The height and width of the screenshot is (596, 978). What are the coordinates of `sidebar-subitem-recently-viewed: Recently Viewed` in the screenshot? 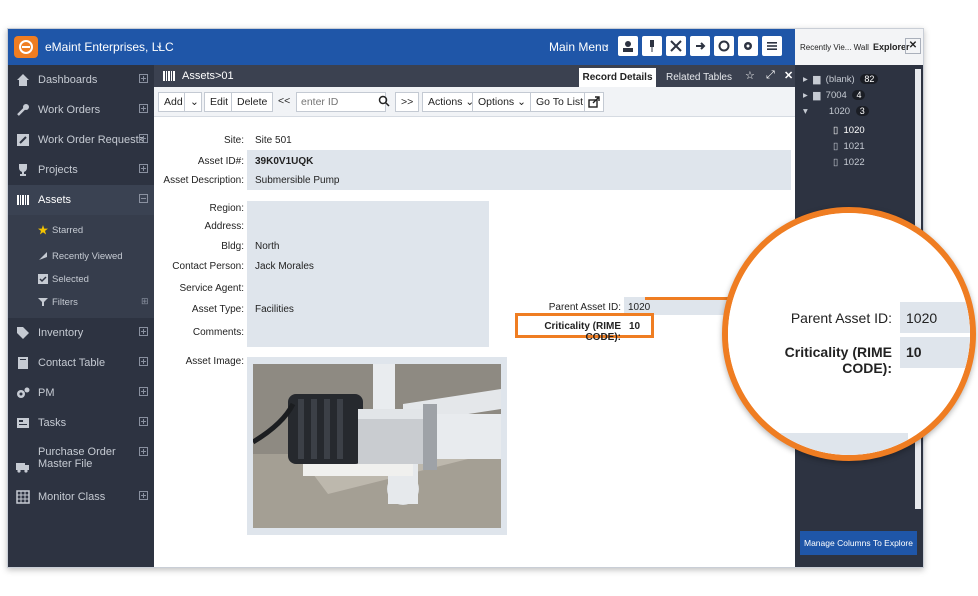 It's located at (81, 256).